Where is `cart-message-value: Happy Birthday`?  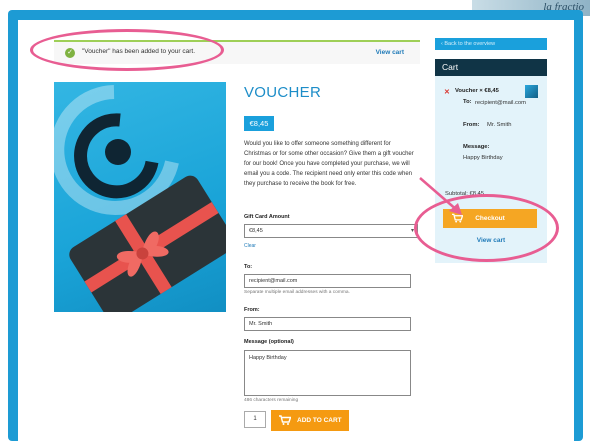
cart-message-value: Happy Birthday is located at coordinates (483, 158).